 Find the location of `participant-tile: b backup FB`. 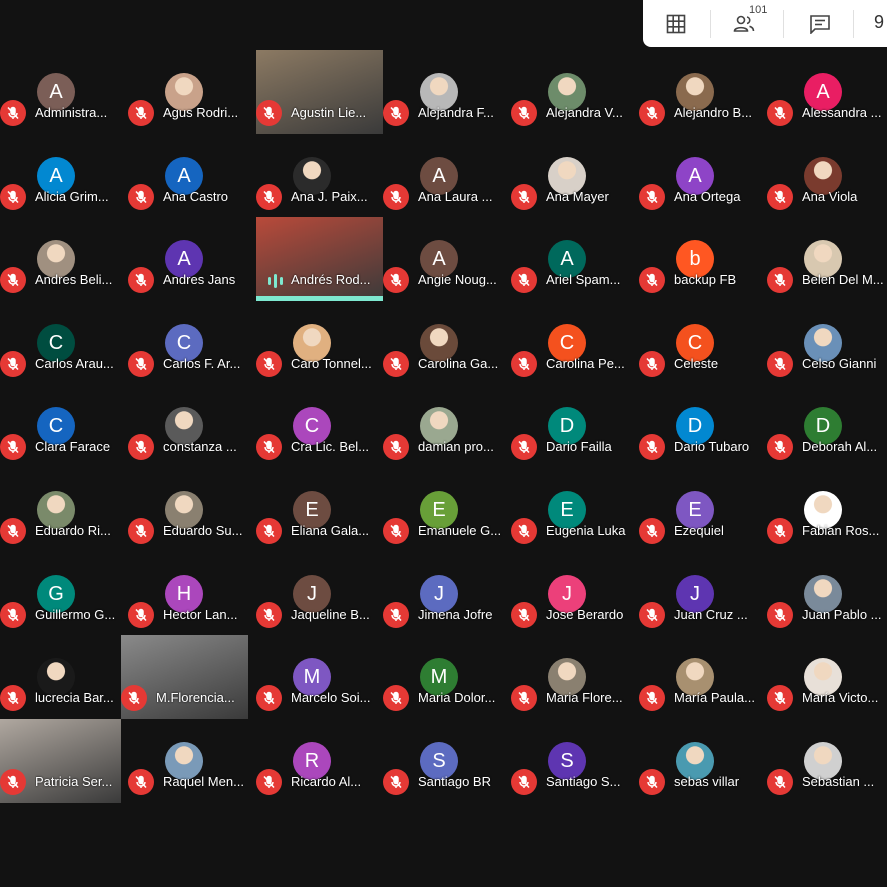

participant-tile: b backup FB is located at coordinates (703, 259).